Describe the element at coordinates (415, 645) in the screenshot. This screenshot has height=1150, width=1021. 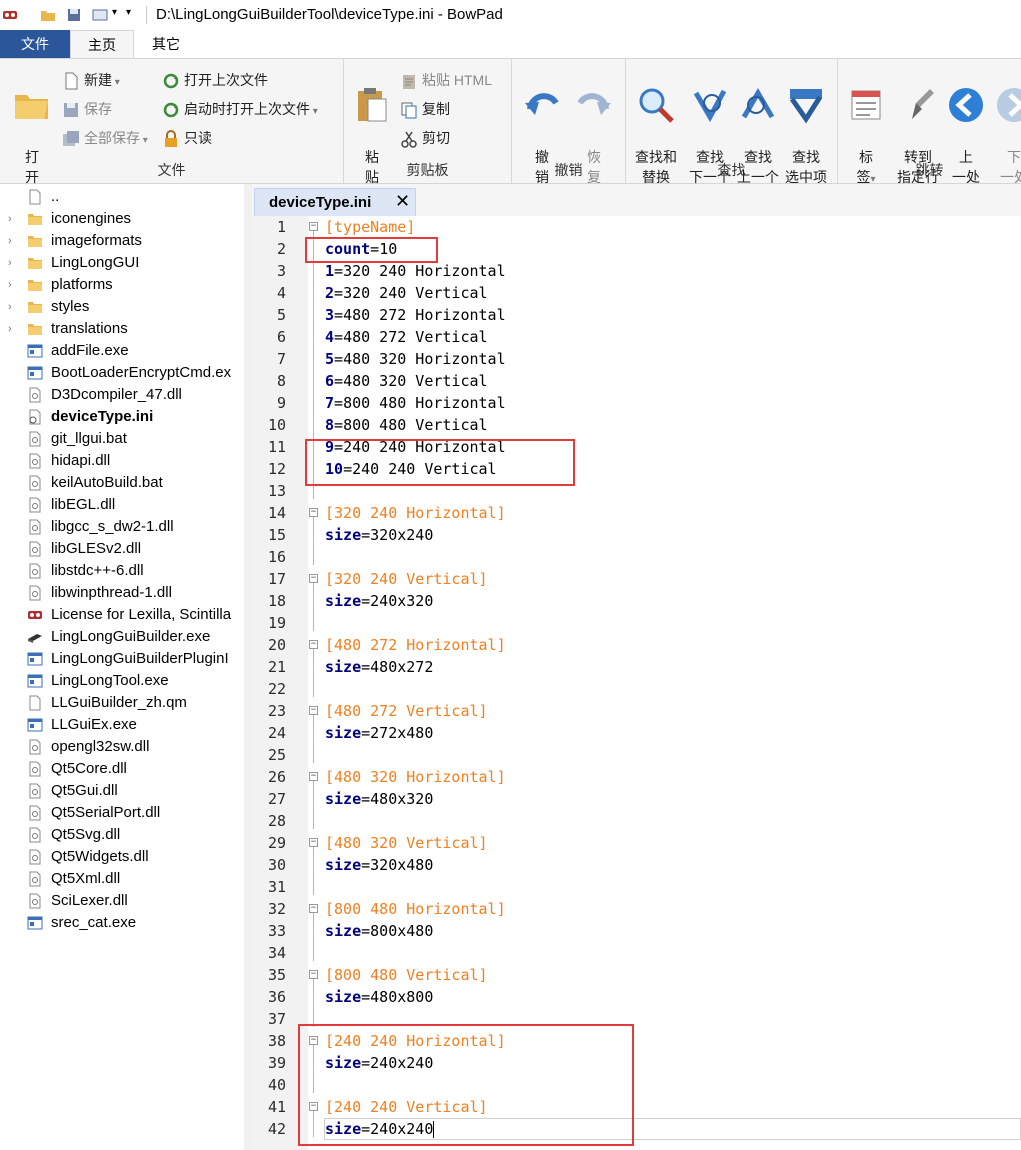
I see `code-line: [480 272 Horizontal]` at that location.